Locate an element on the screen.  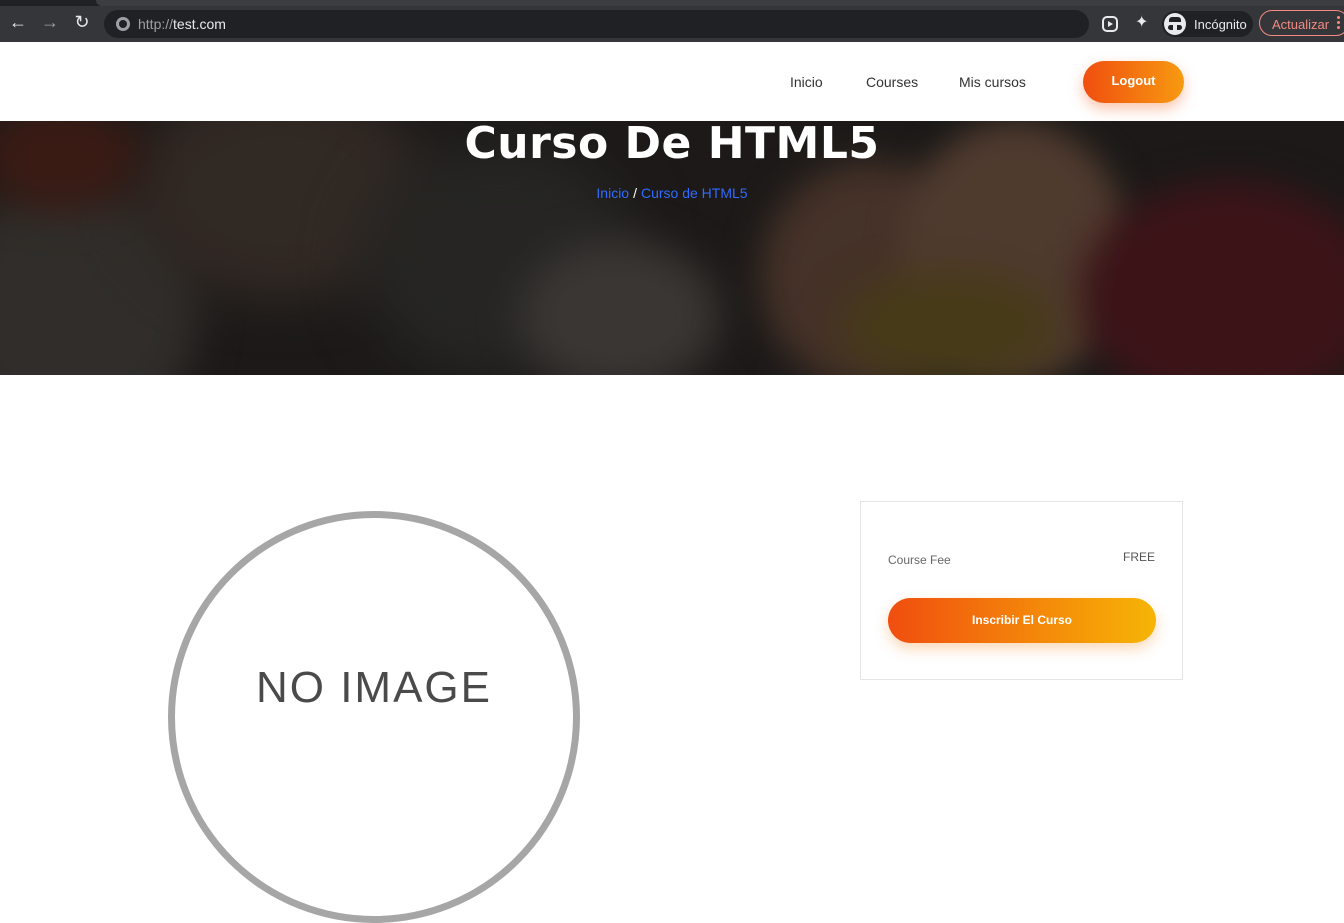
nav-link-courses: Courses is located at coordinates (892, 82).